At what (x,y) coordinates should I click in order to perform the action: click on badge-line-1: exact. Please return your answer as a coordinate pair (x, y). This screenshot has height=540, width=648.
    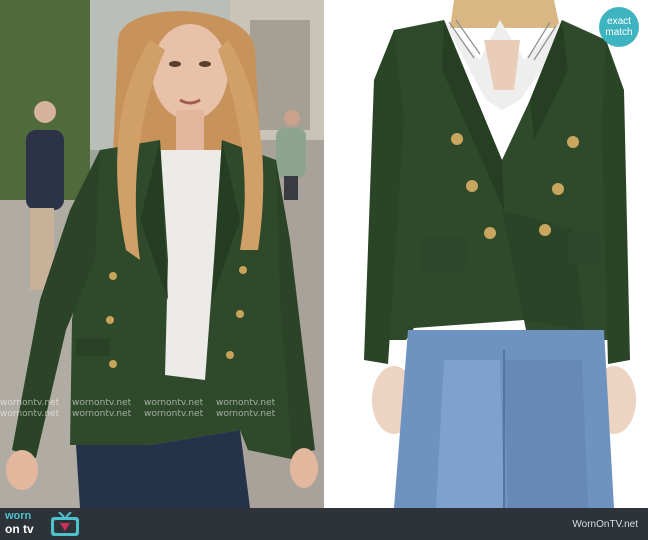
    Looking at the image, I should click on (619, 21).